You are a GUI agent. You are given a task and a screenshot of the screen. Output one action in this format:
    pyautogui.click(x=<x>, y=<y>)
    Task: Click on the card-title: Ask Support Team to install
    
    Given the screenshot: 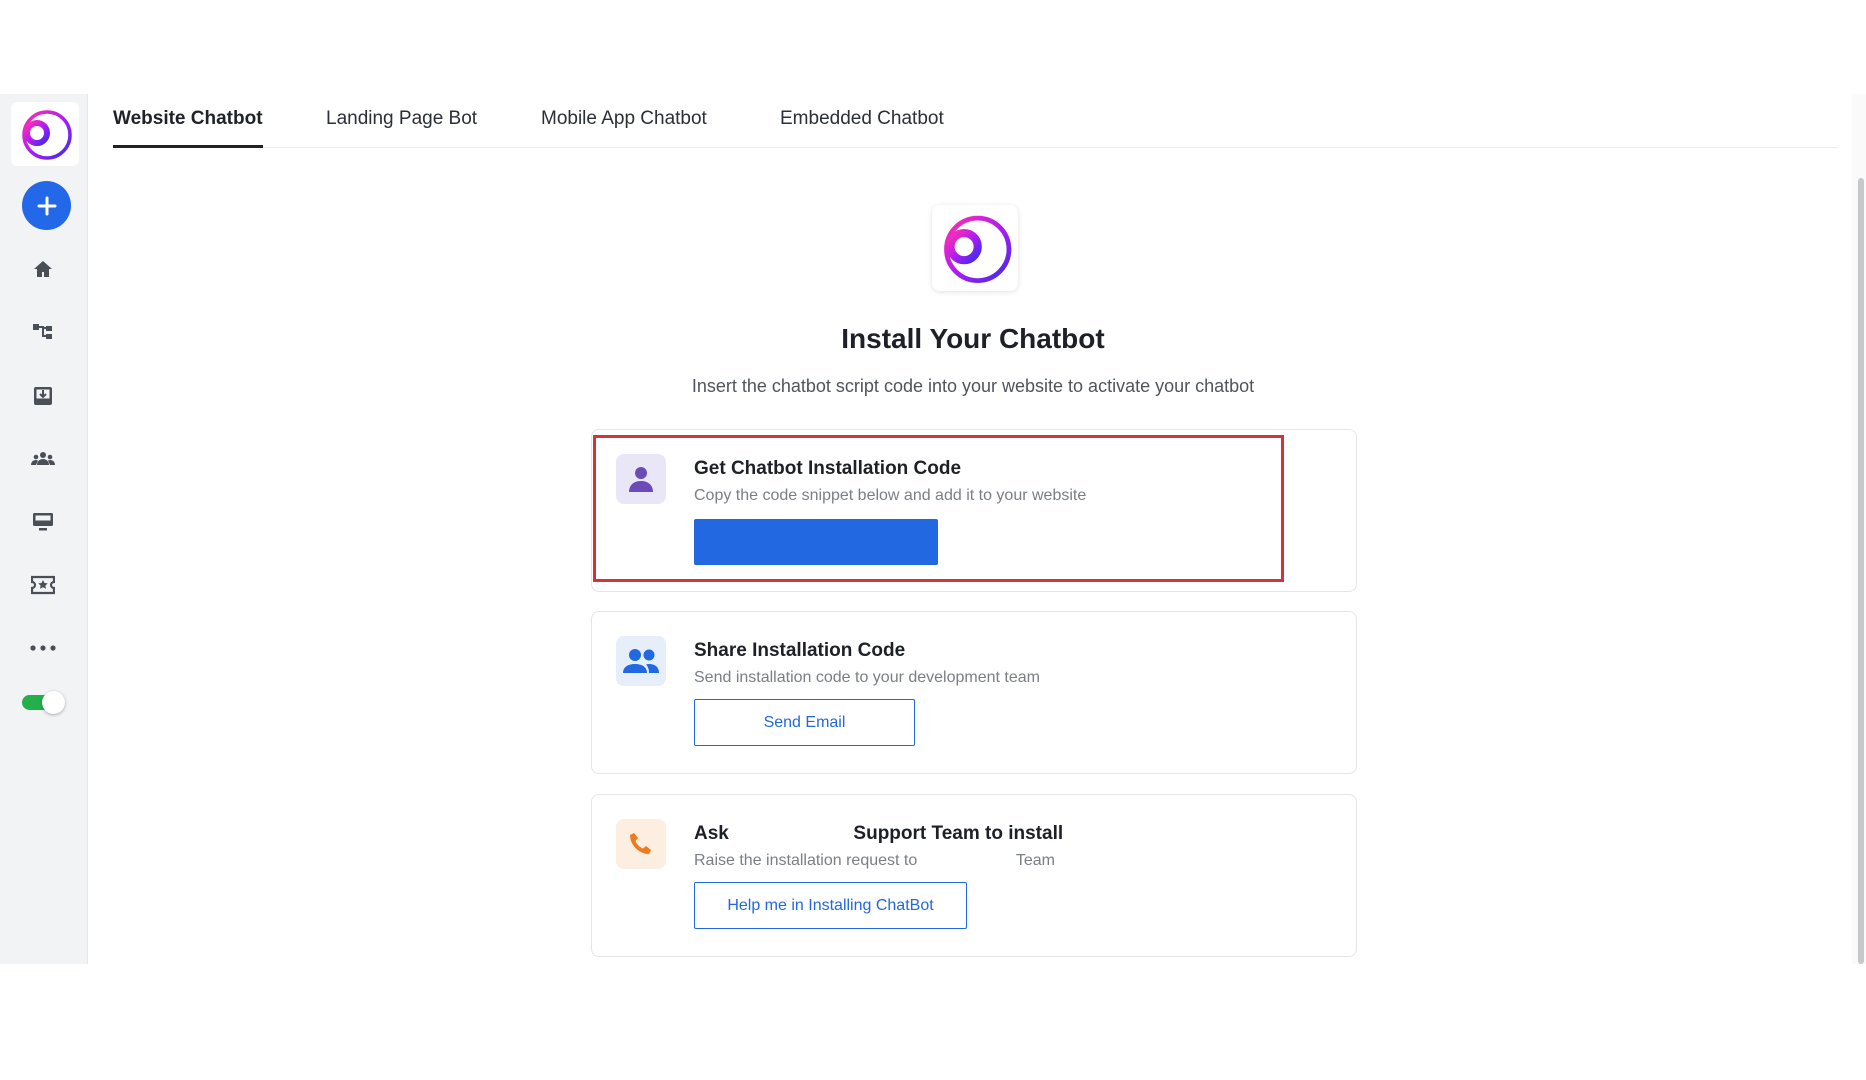 What is the action you would take?
    pyautogui.click(x=878, y=834)
    